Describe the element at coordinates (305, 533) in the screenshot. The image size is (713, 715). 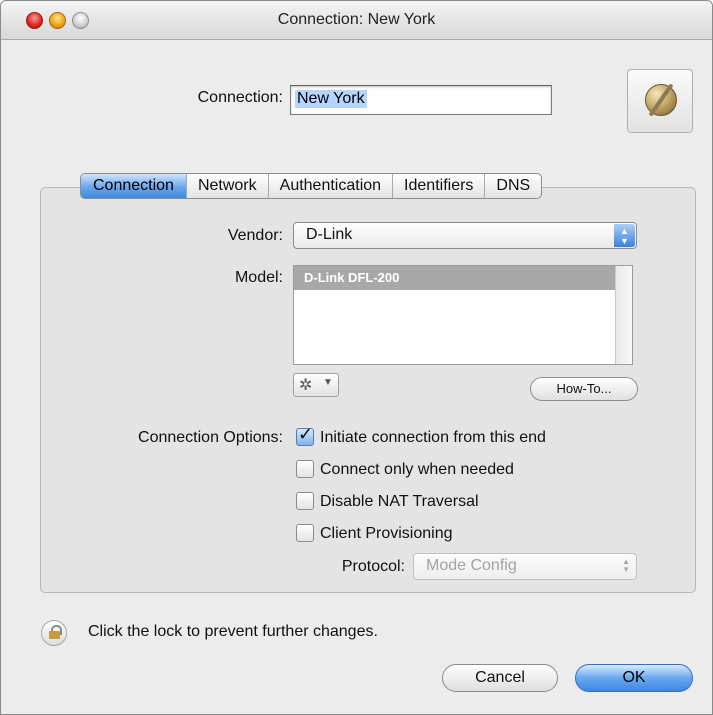
I see `client-provisioning-checkbox` at that location.